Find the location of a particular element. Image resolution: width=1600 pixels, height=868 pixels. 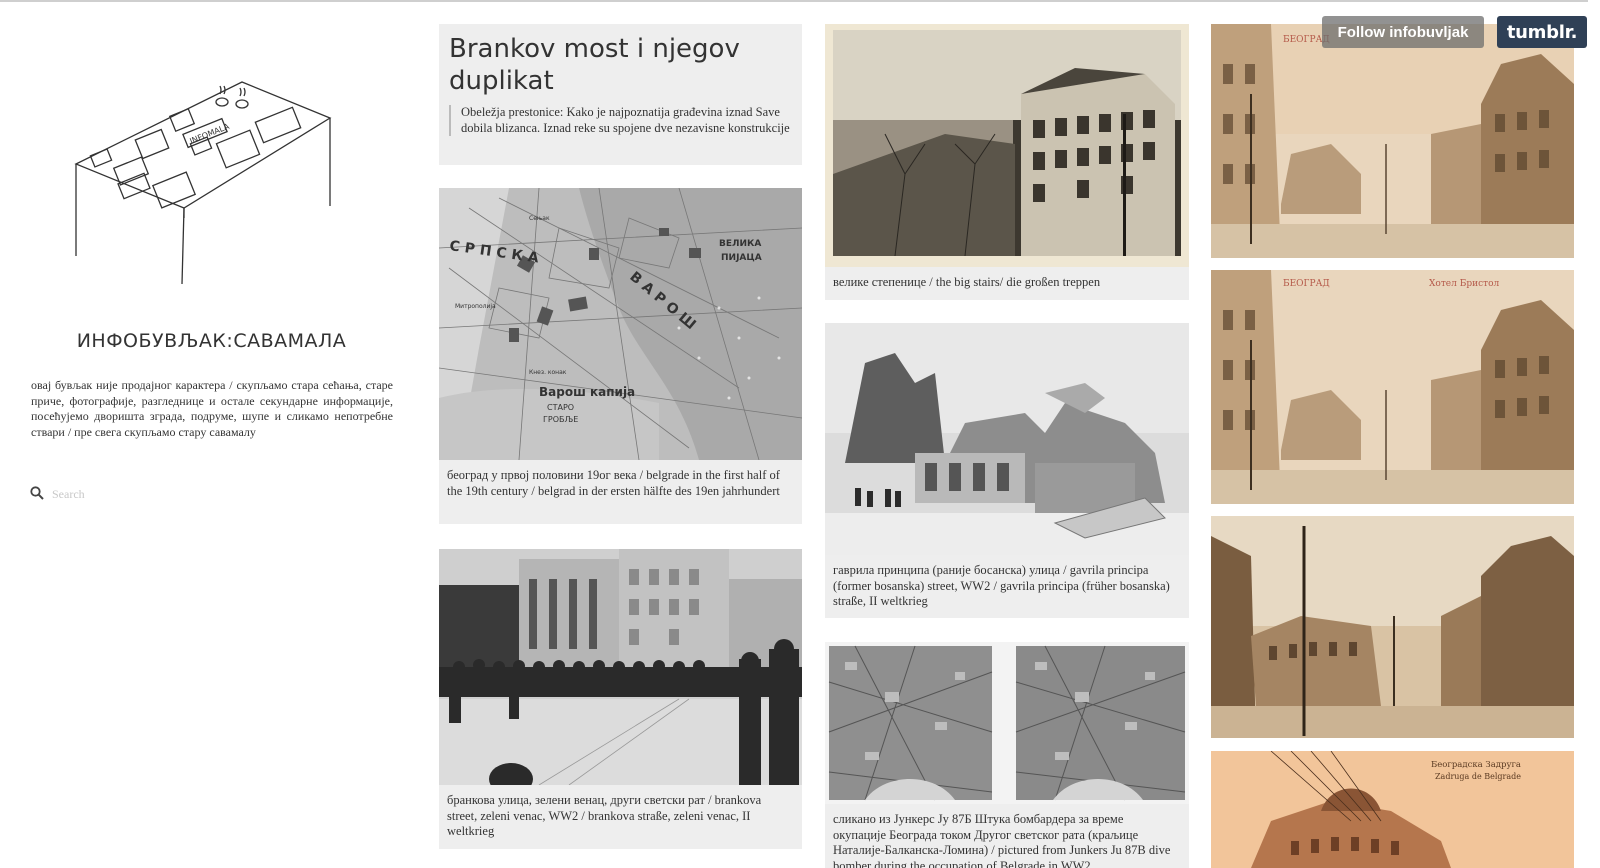

map-label: ВЕЛИКА is located at coordinates (740, 244).